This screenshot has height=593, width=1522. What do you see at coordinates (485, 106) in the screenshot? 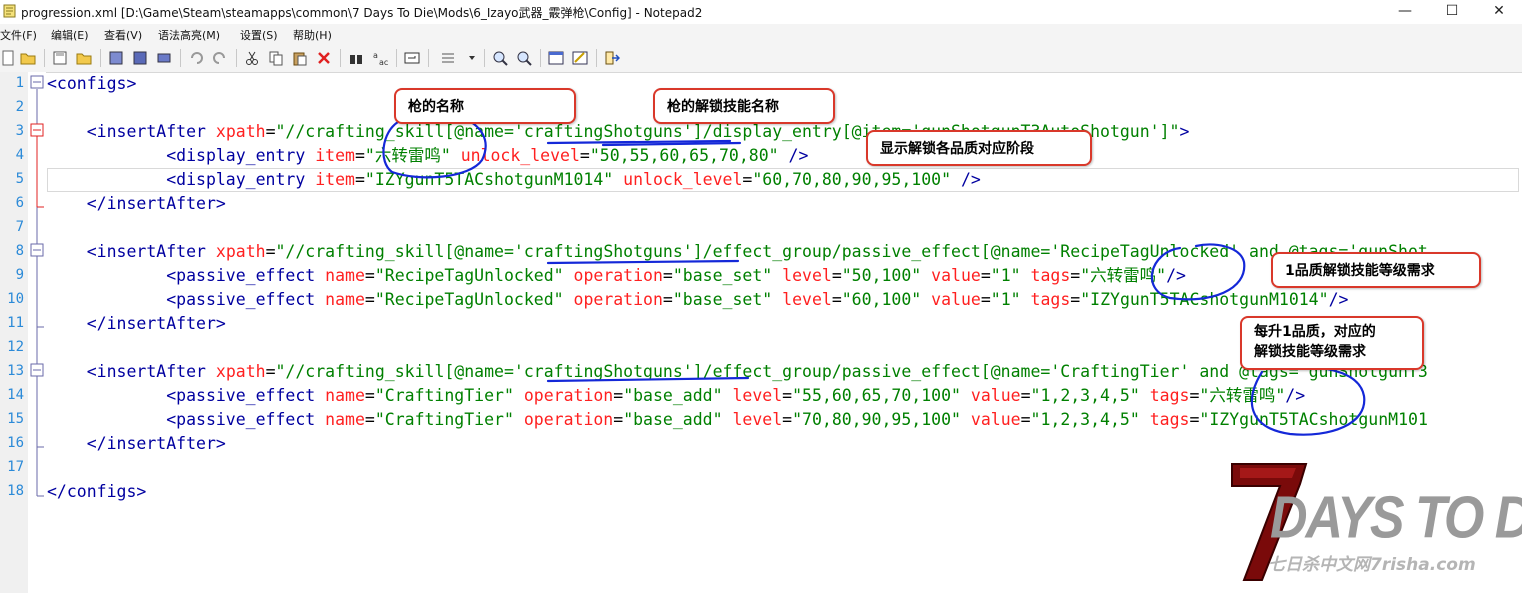
I see `callout-gun-name: 枪的名称` at bounding box center [485, 106].